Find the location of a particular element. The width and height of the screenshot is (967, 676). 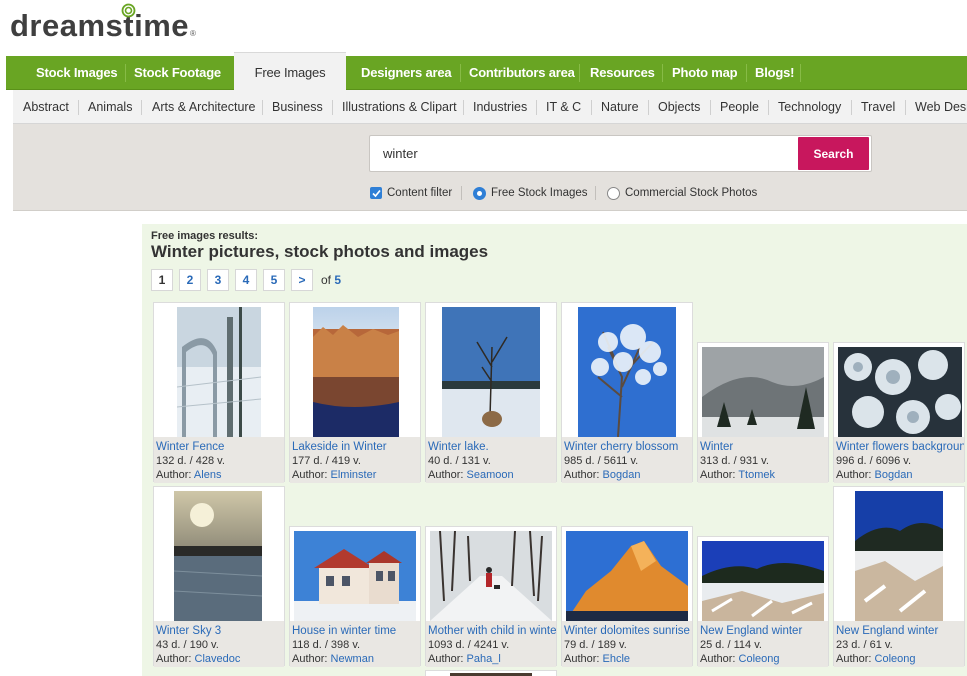

image-author: Author: Alens is located at coordinates (219, 475).